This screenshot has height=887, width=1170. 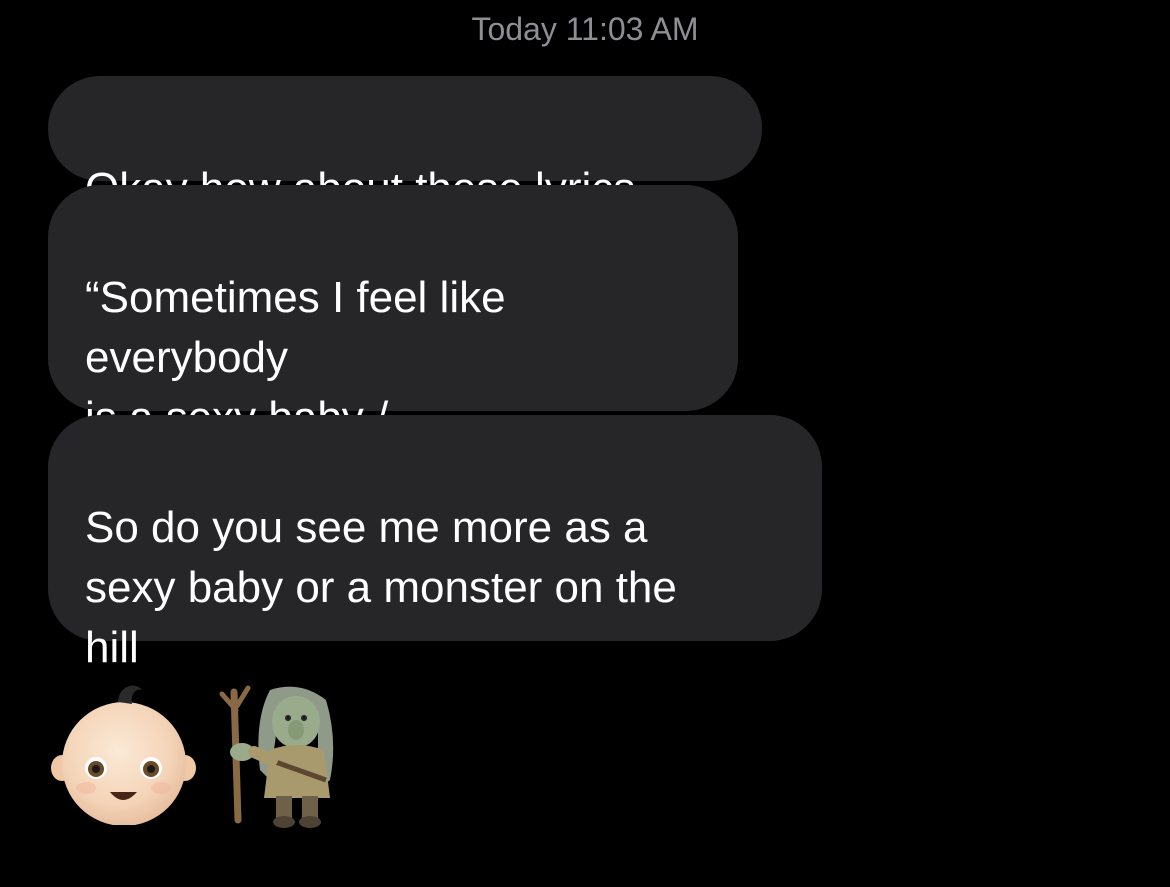 I want to click on baby-emoji-icon, so click(x=123, y=755).